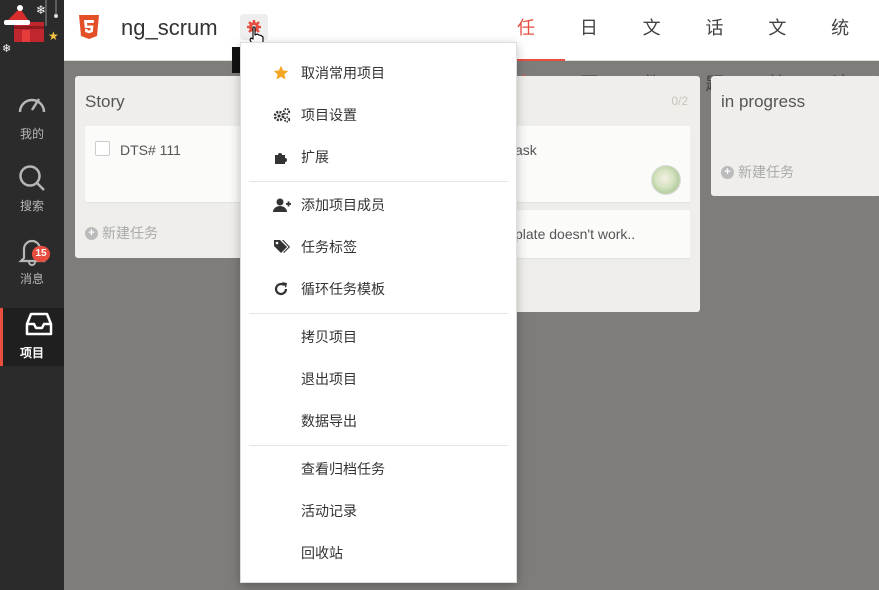 The height and width of the screenshot is (590, 879). Describe the element at coordinates (596, 47) in the screenshot. I see `tab-calendar: 日历` at that location.